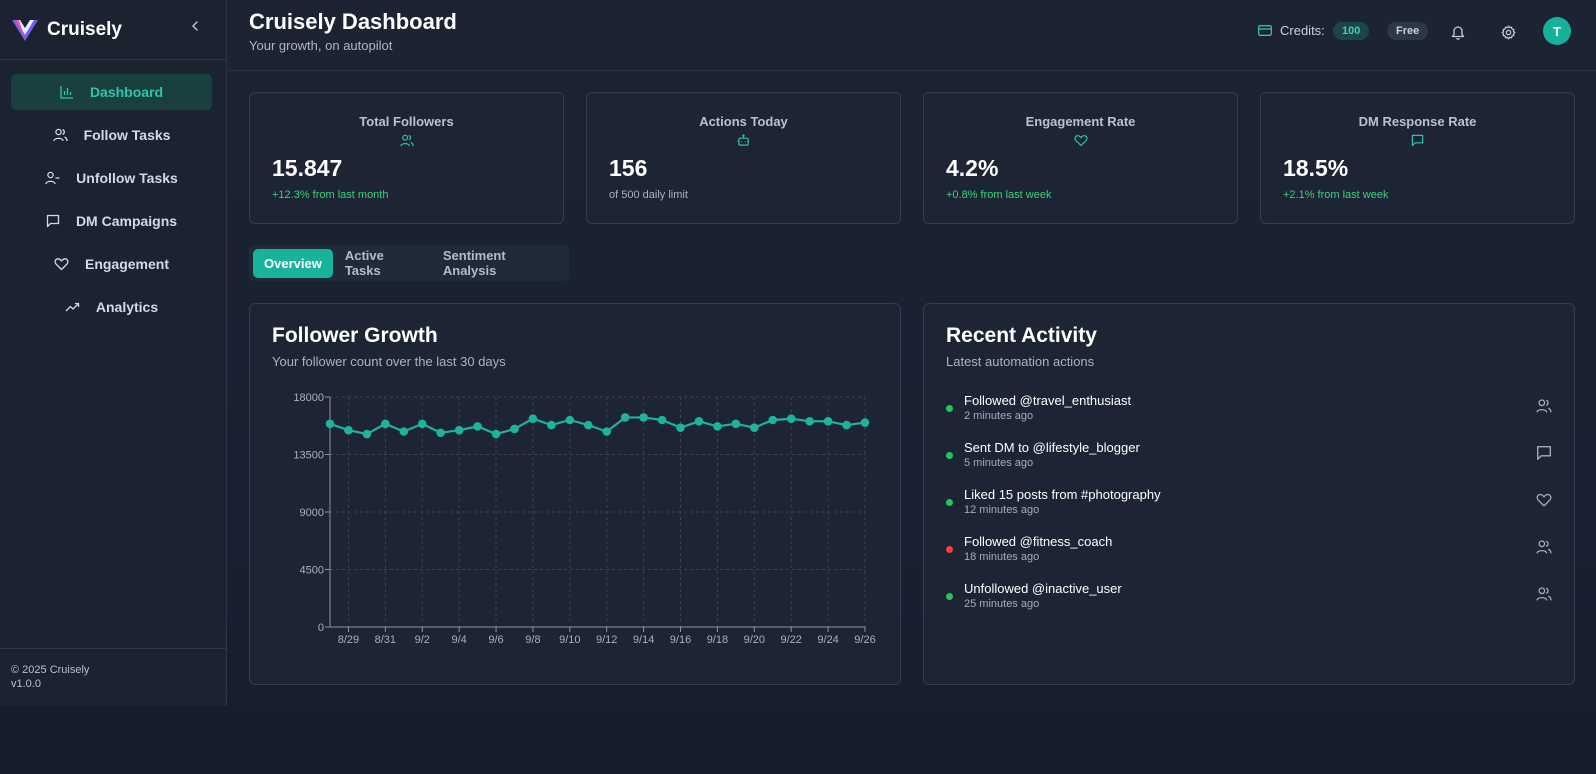 This screenshot has height=774, width=1596. Describe the element at coordinates (406, 121) in the screenshot. I see `stat-title: Total Followers` at that location.